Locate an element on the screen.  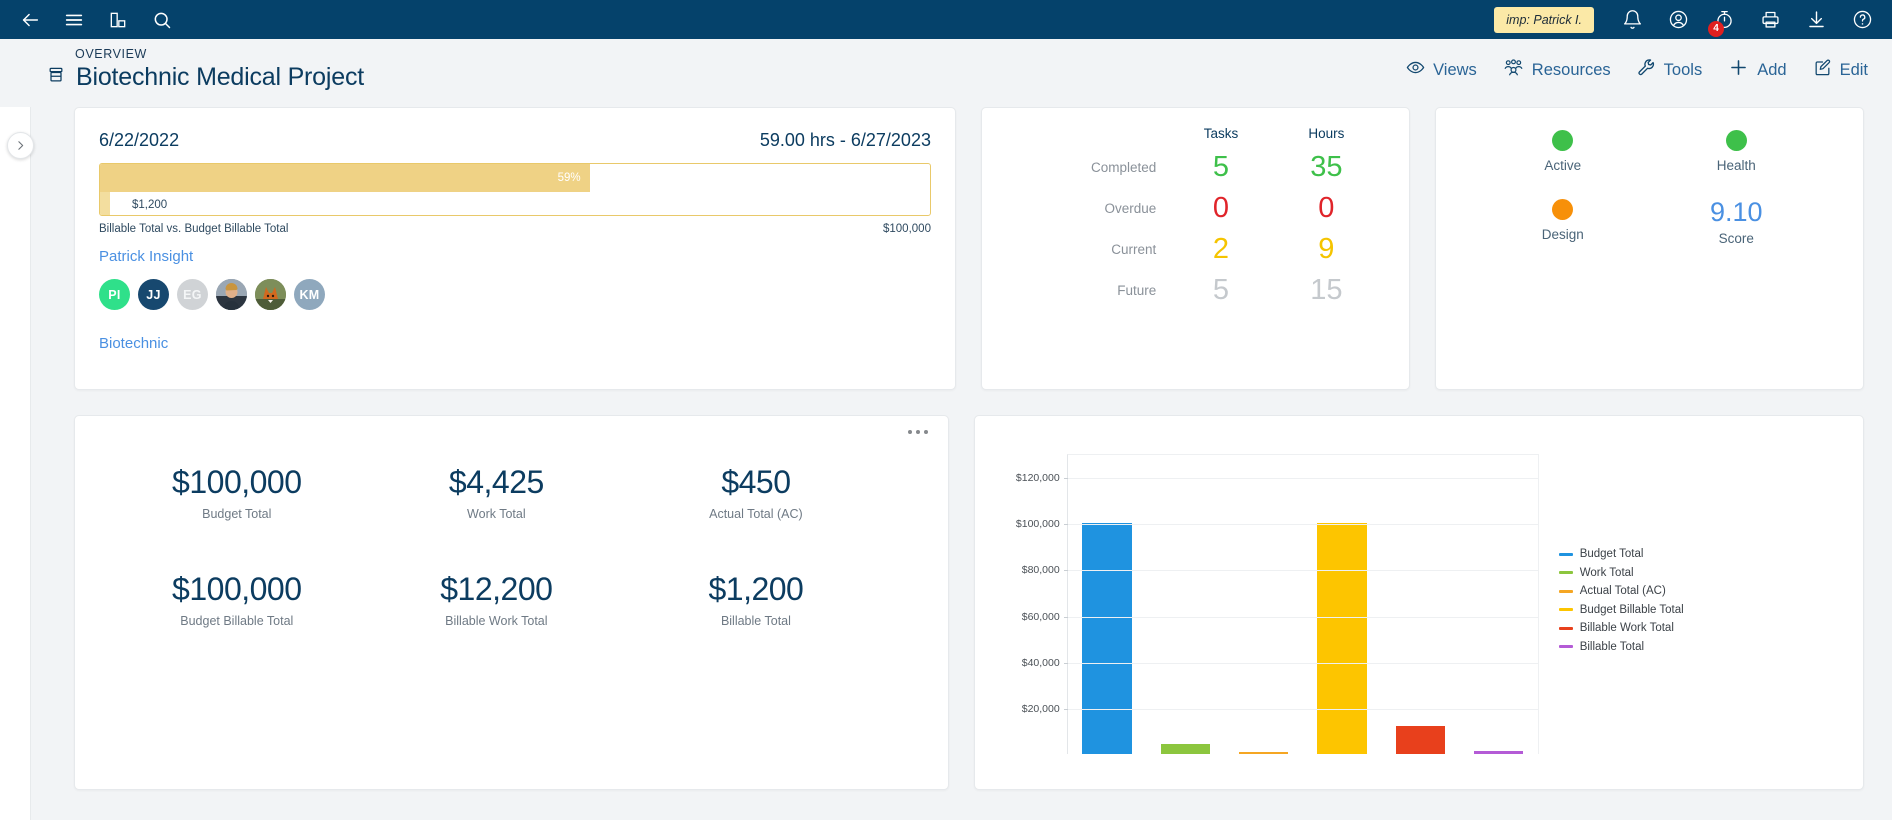
progress-percent-label: 59% is located at coordinates (569, 178).